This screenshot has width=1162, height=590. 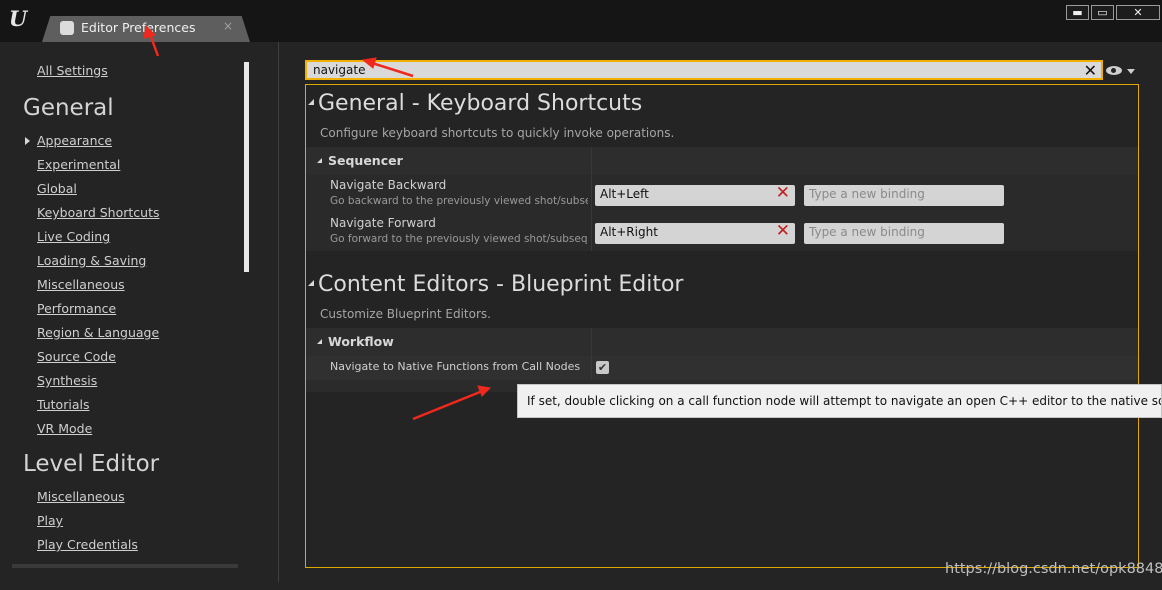 I want to click on annotation-arrow-search, so click(x=392, y=69).